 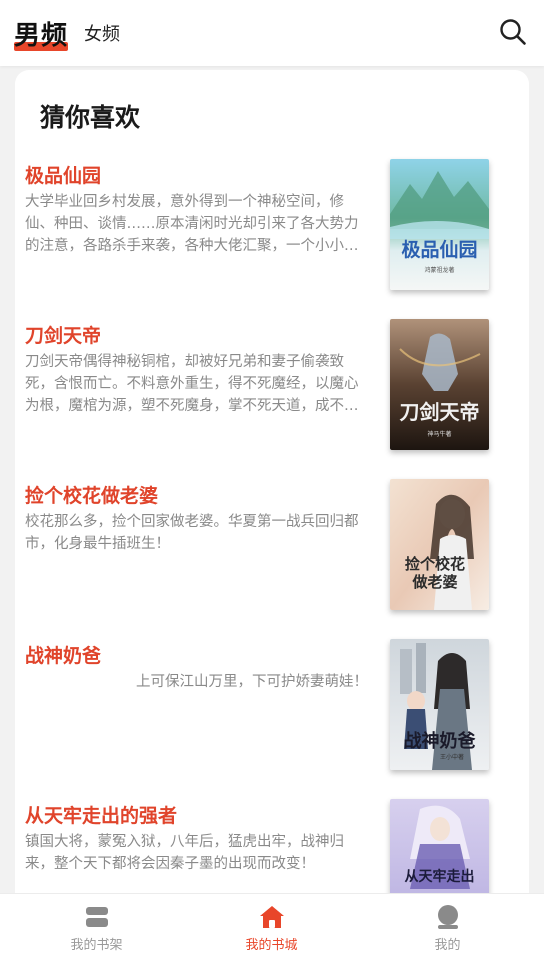 What do you see at coordinates (440, 741) in the screenshot?
I see `cover-title-text: 战神奶爸` at bounding box center [440, 741].